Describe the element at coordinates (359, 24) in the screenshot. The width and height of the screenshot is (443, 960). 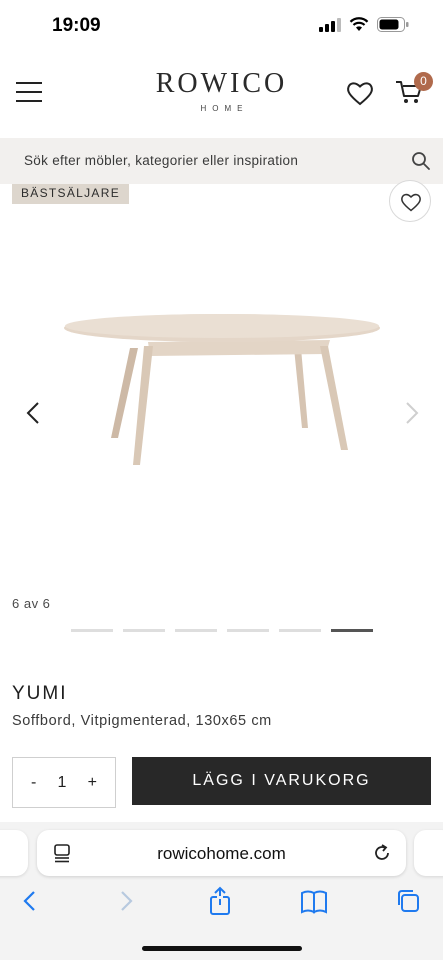
I see `wifi-icon` at that location.